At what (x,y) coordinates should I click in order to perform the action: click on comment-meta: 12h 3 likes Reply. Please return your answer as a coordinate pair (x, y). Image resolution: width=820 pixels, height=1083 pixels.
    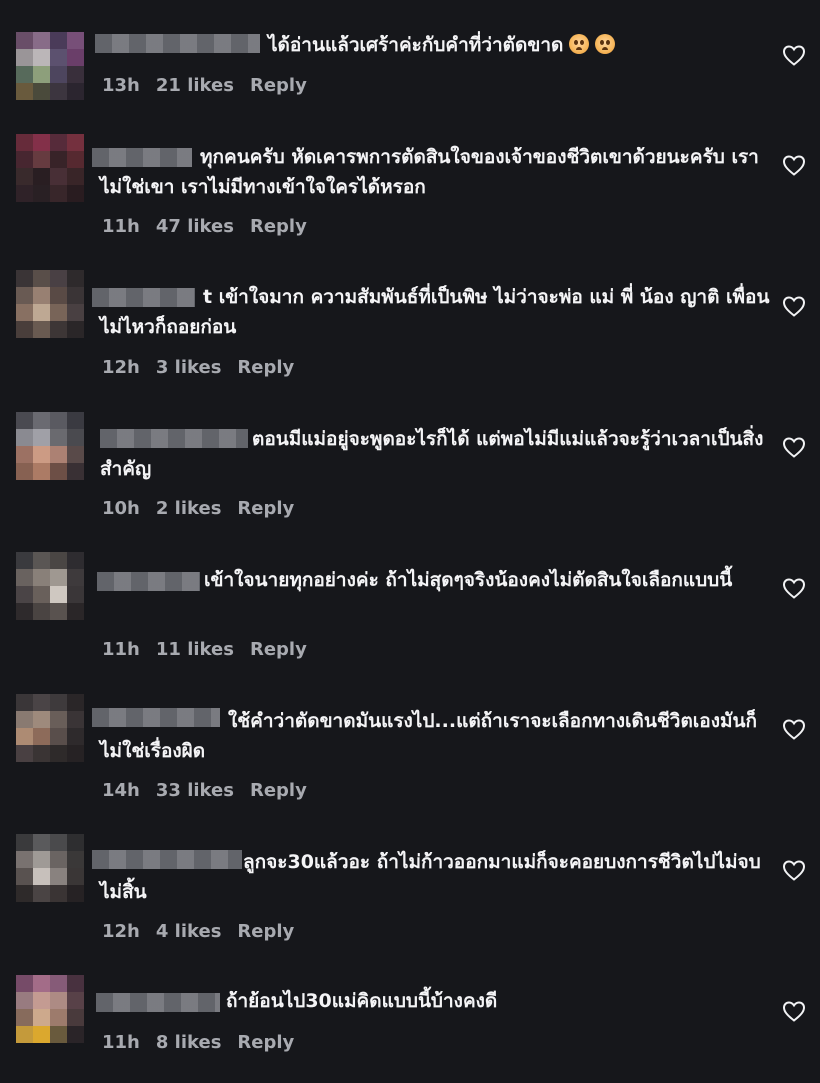
    Looking at the image, I should click on (198, 367).